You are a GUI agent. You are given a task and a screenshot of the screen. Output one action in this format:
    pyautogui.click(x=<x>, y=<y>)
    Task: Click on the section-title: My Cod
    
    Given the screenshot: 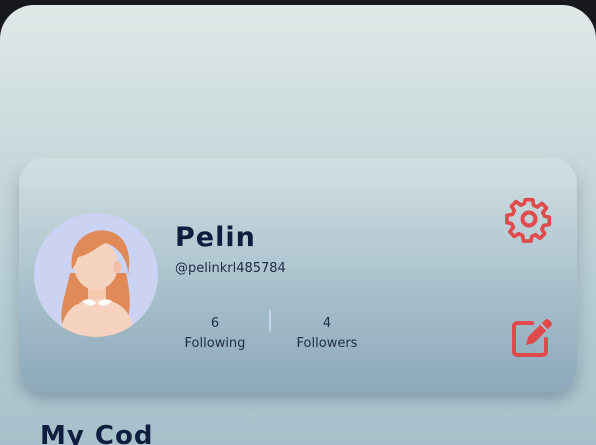 What is the action you would take?
    pyautogui.click(x=97, y=433)
    